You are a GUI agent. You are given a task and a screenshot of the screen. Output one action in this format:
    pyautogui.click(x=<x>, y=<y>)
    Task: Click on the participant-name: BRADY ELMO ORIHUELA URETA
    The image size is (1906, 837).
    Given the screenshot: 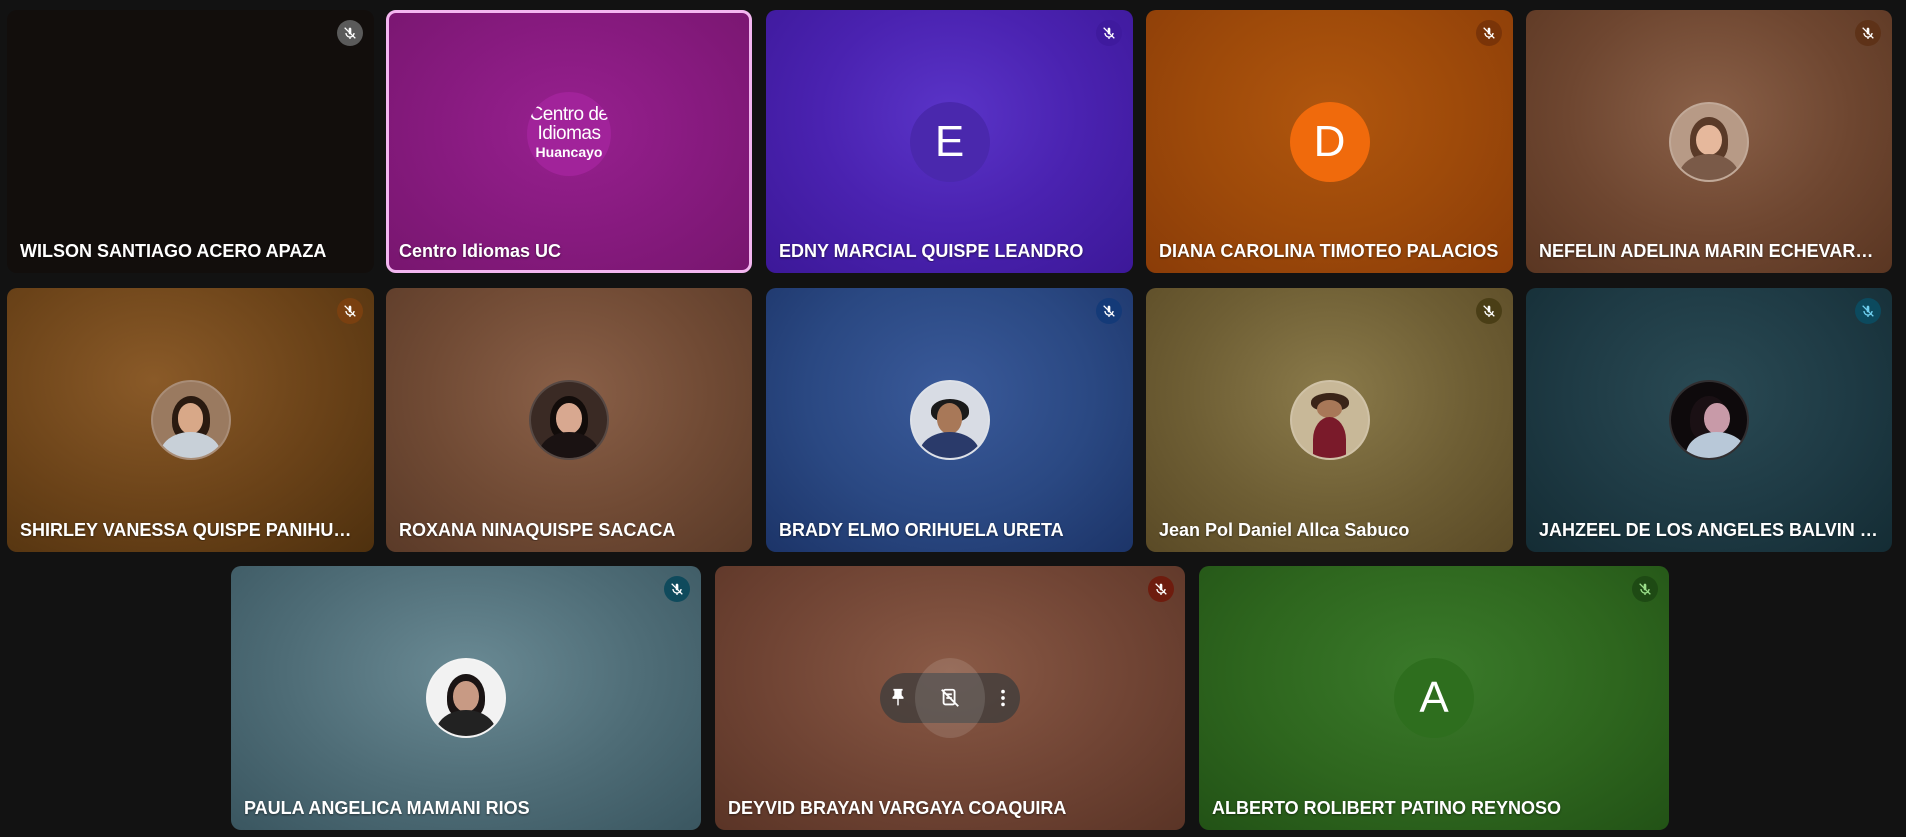 What is the action you would take?
    pyautogui.click(x=921, y=530)
    